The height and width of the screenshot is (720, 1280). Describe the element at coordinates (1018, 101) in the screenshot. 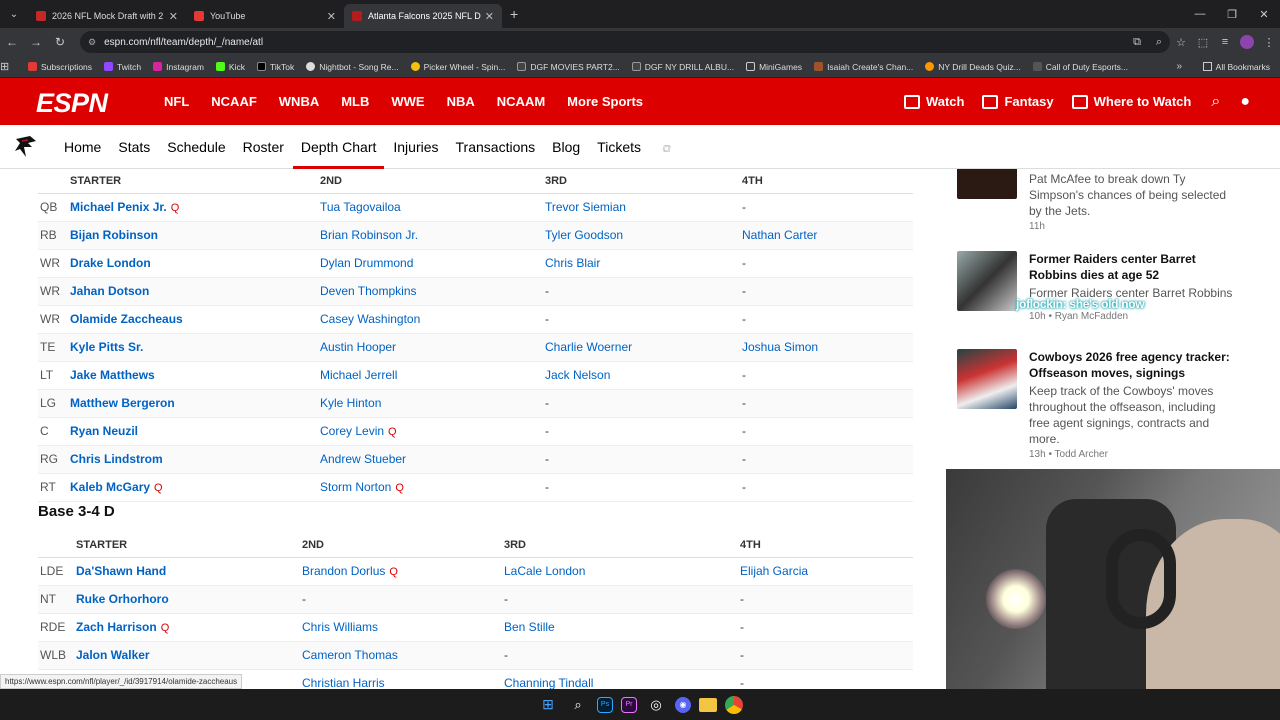

I see `fantasy-link: Fantasy` at that location.